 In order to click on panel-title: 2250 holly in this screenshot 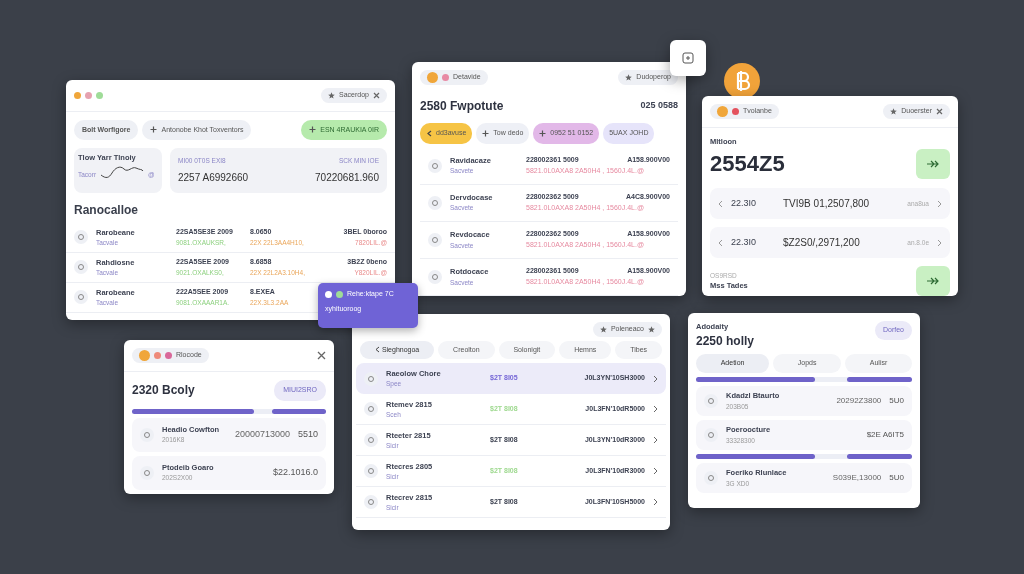, I will do `click(725, 342)`.